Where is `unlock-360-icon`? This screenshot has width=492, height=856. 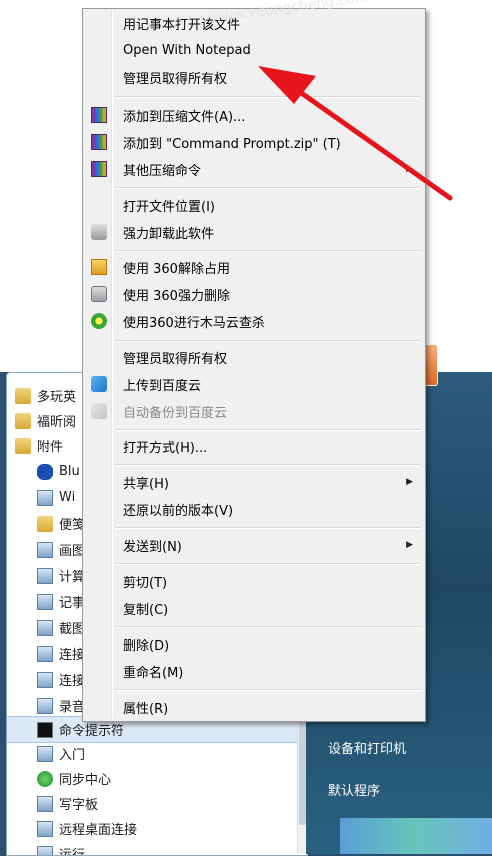 unlock-360-icon is located at coordinates (99, 267).